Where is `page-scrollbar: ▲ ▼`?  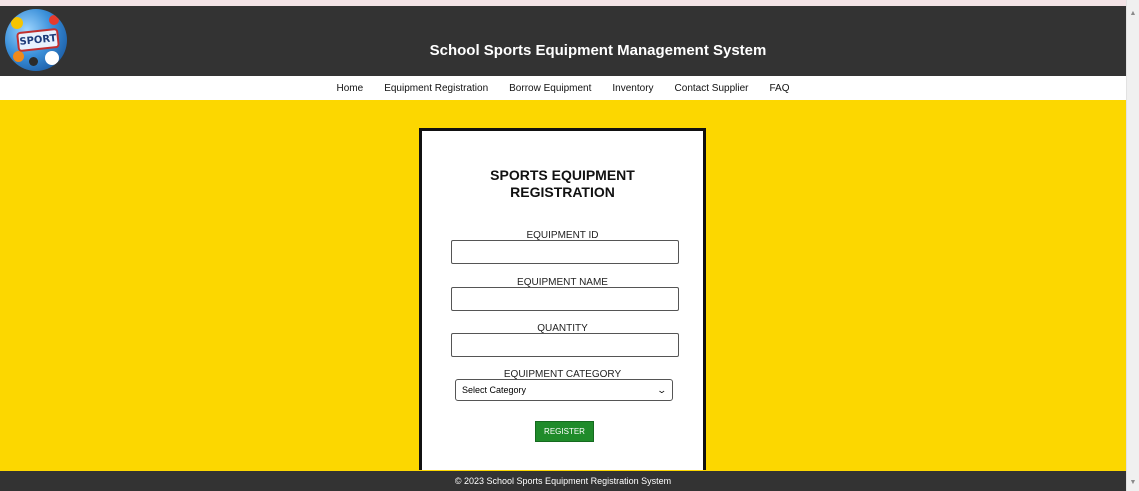 page-scrollbar: ▲ ▼ is located at coordinates (1132, 245).